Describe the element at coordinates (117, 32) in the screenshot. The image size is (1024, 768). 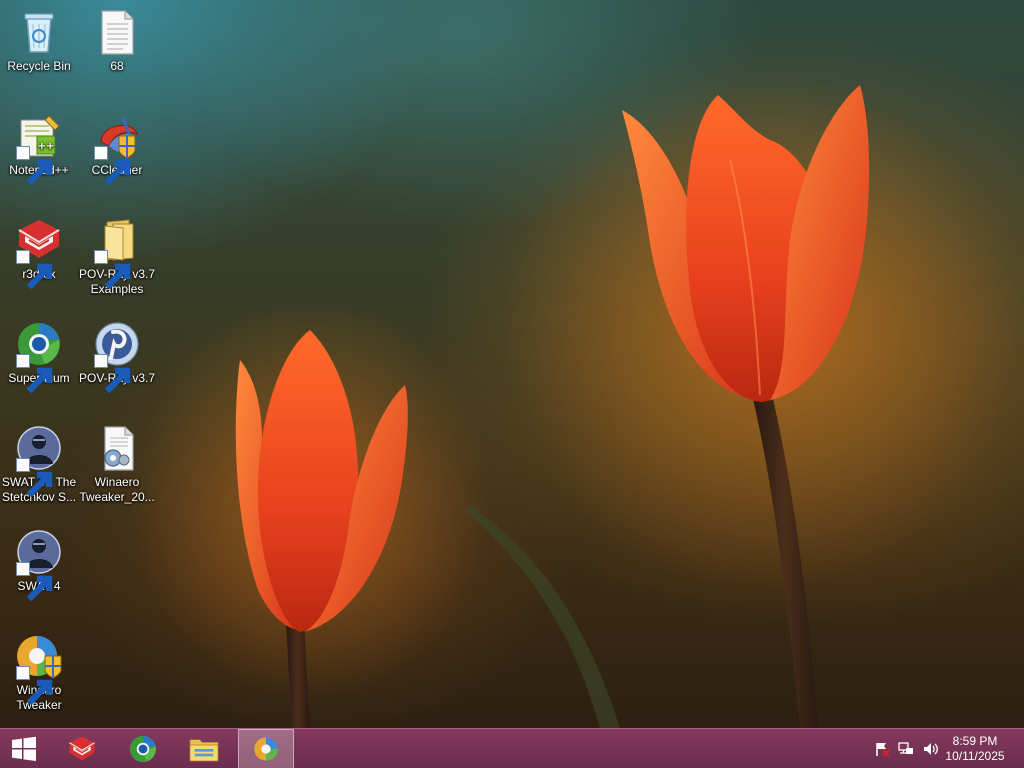
I see `text-document-icon` at that location.